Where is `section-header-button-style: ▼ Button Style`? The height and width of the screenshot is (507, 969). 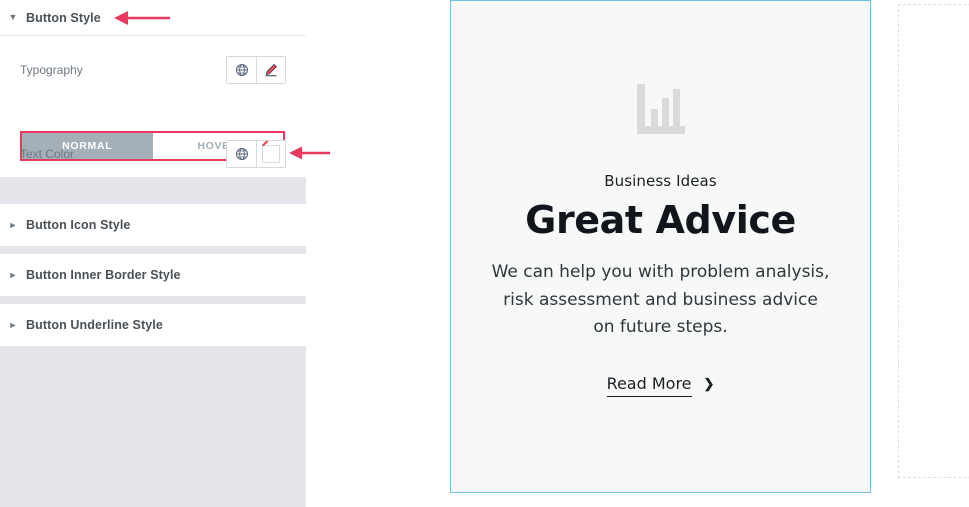 section-header-button-style: ▼ Button Style is located at coordinates (153, 18).